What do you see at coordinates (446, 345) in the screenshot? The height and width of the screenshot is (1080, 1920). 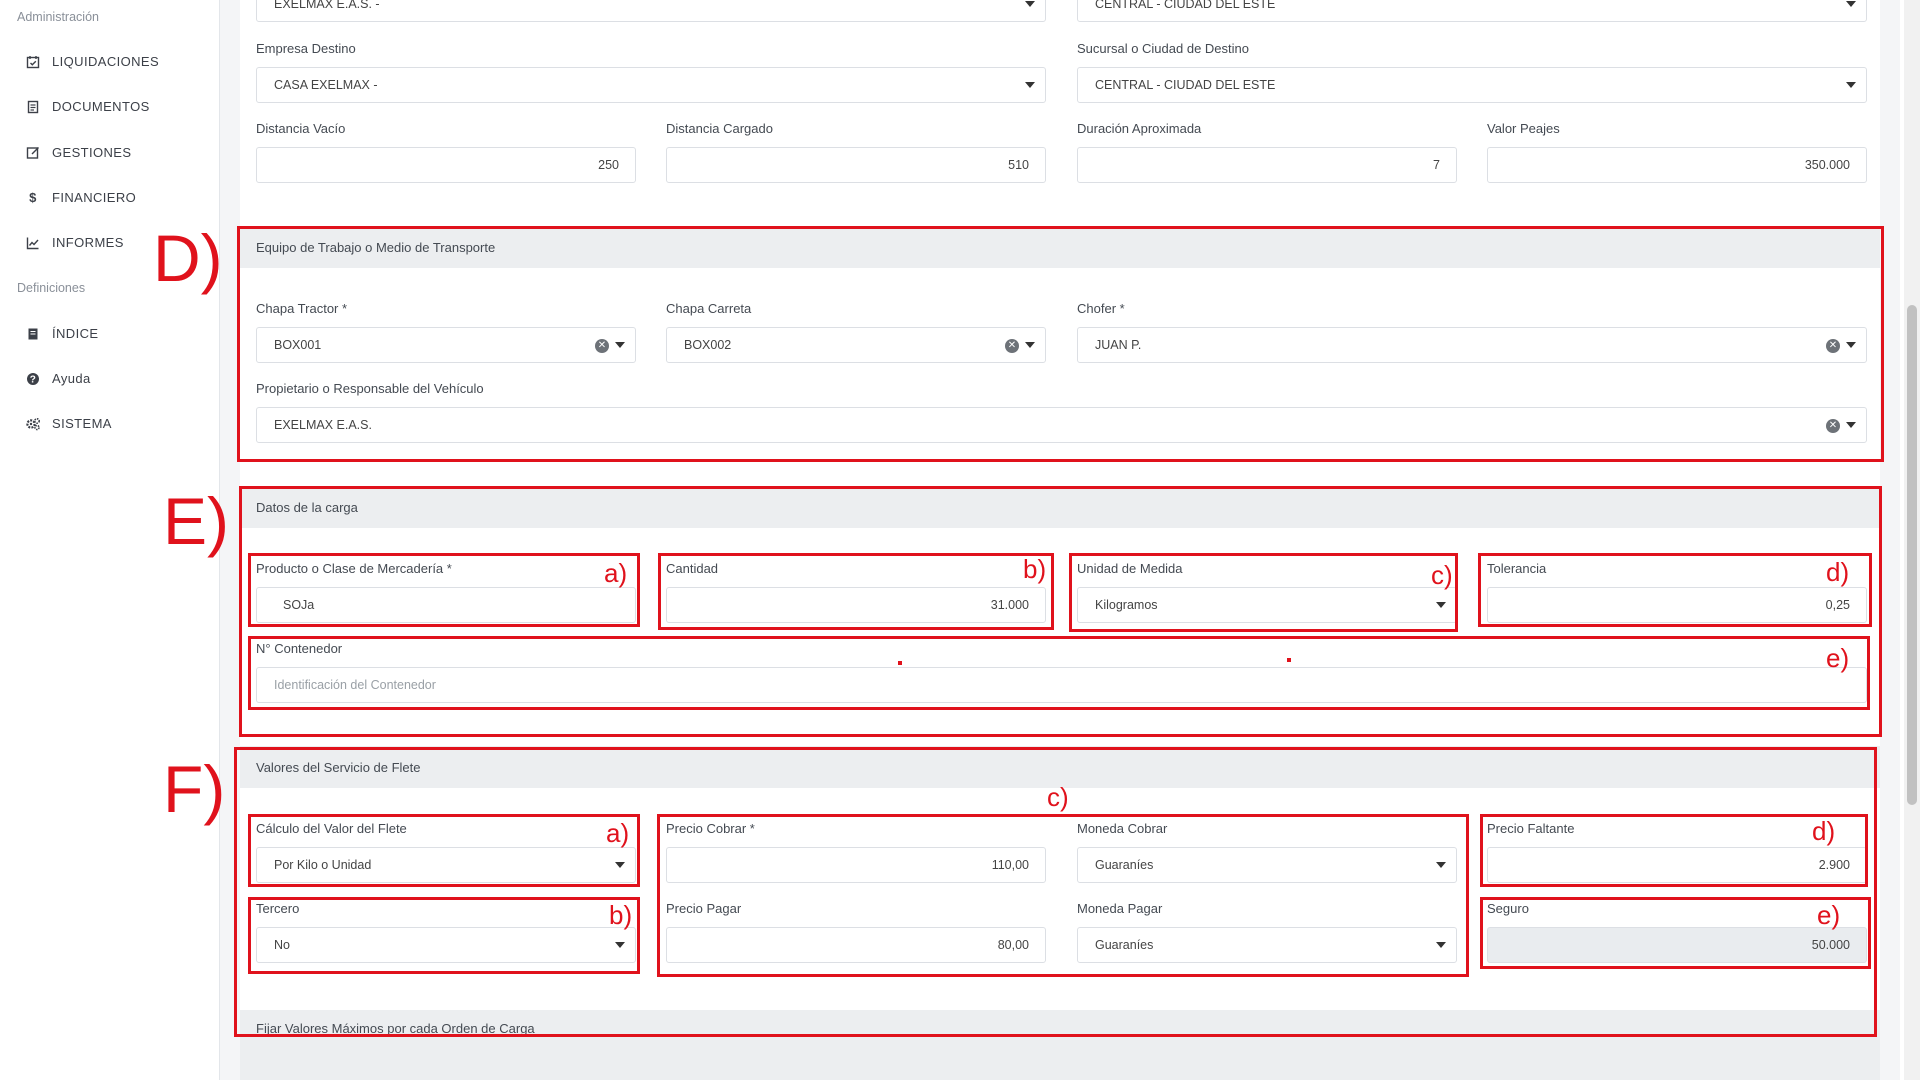 I see `chapa-tractor-select: BOX001 ✕` at bounding box center [446, 345].